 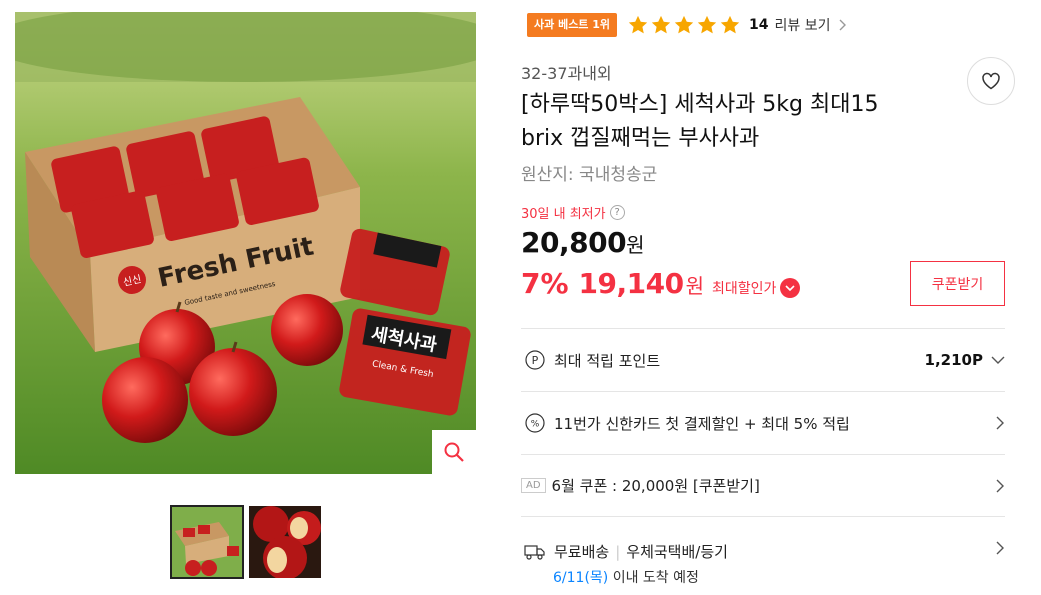 I want to click on percent-icon: %, so click(x=535, y=423).